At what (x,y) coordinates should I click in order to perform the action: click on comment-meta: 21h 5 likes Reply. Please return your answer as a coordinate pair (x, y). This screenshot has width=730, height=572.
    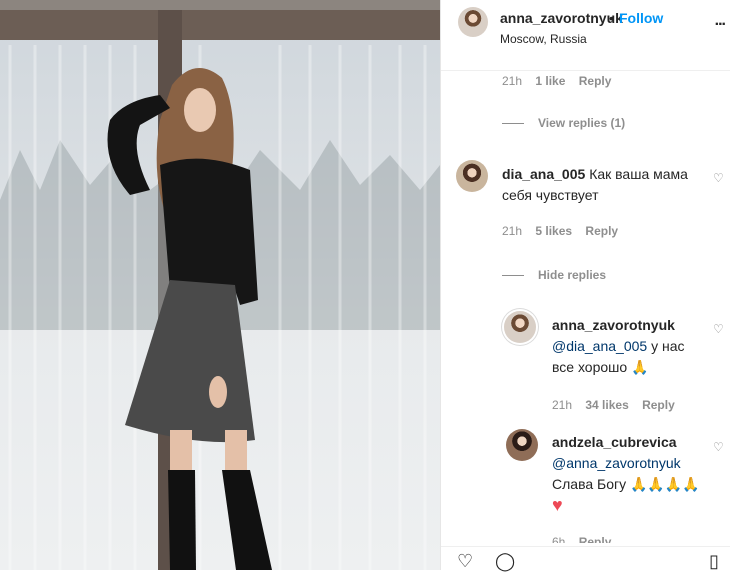
    Looking at the image, I should click on (565, 231).